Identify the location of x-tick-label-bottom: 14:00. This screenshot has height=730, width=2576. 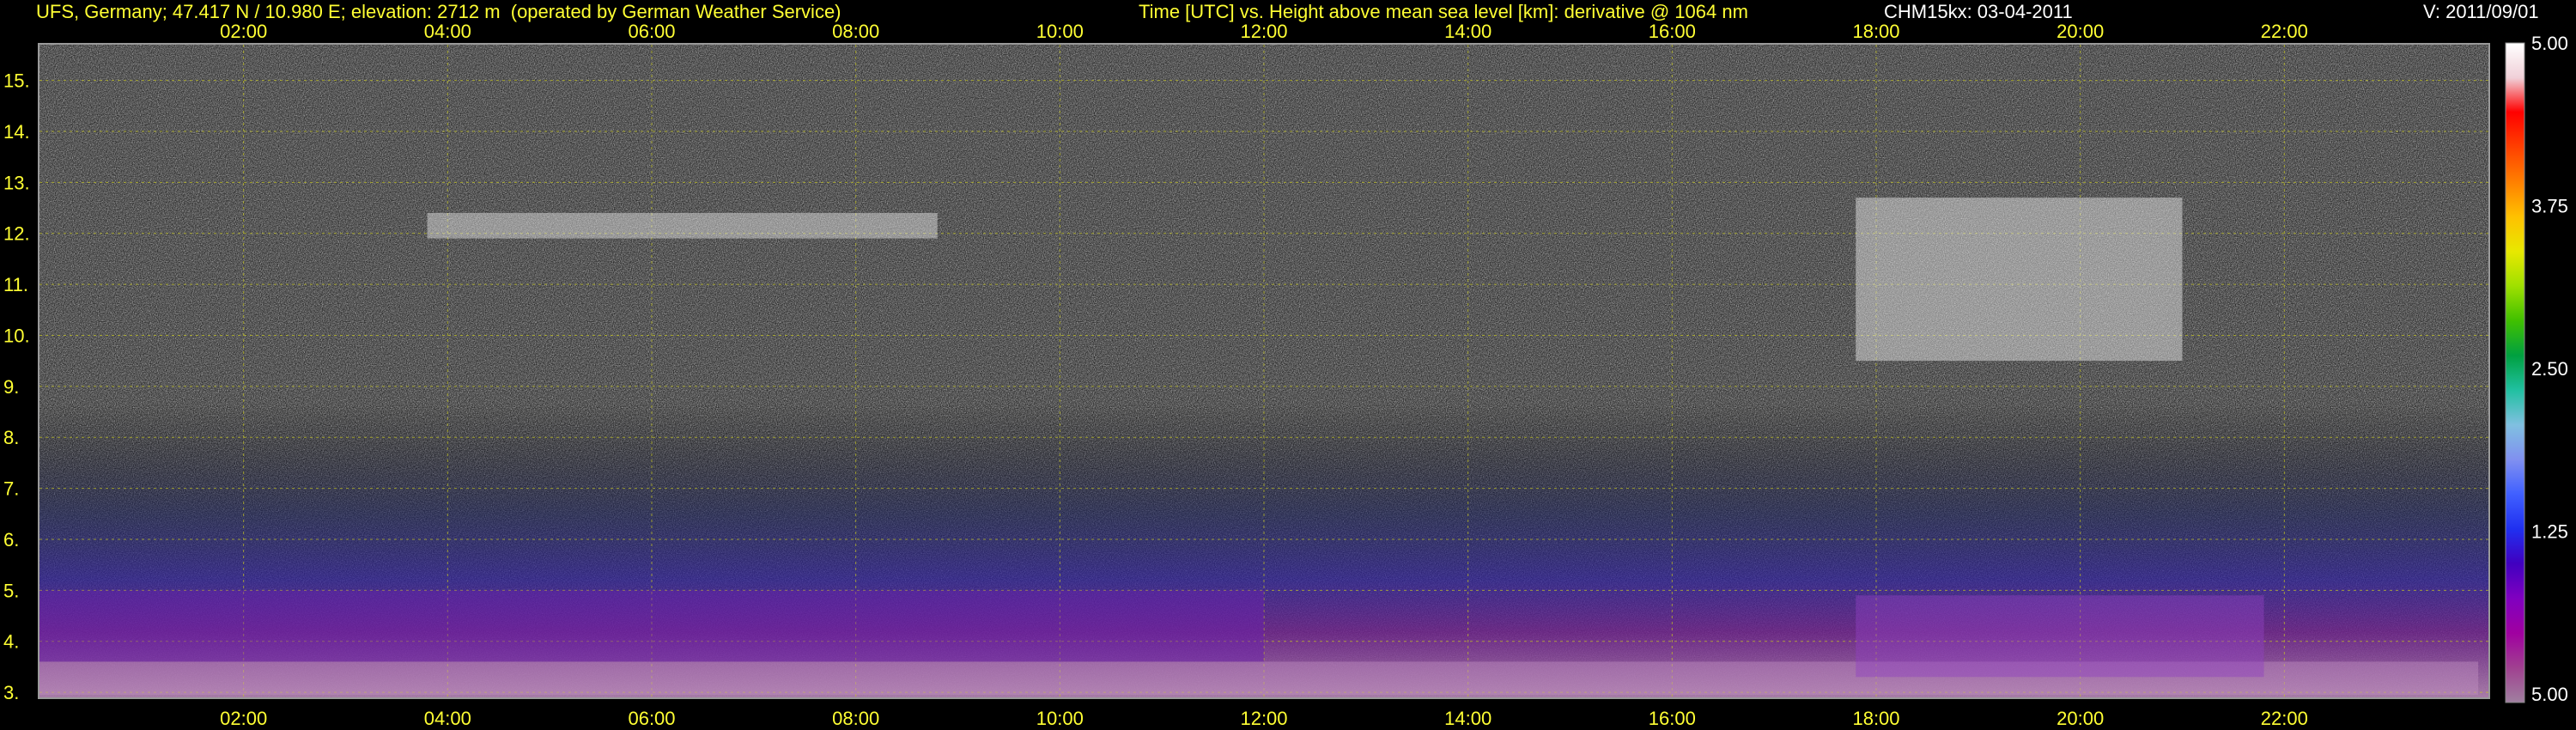
(1468, 718).